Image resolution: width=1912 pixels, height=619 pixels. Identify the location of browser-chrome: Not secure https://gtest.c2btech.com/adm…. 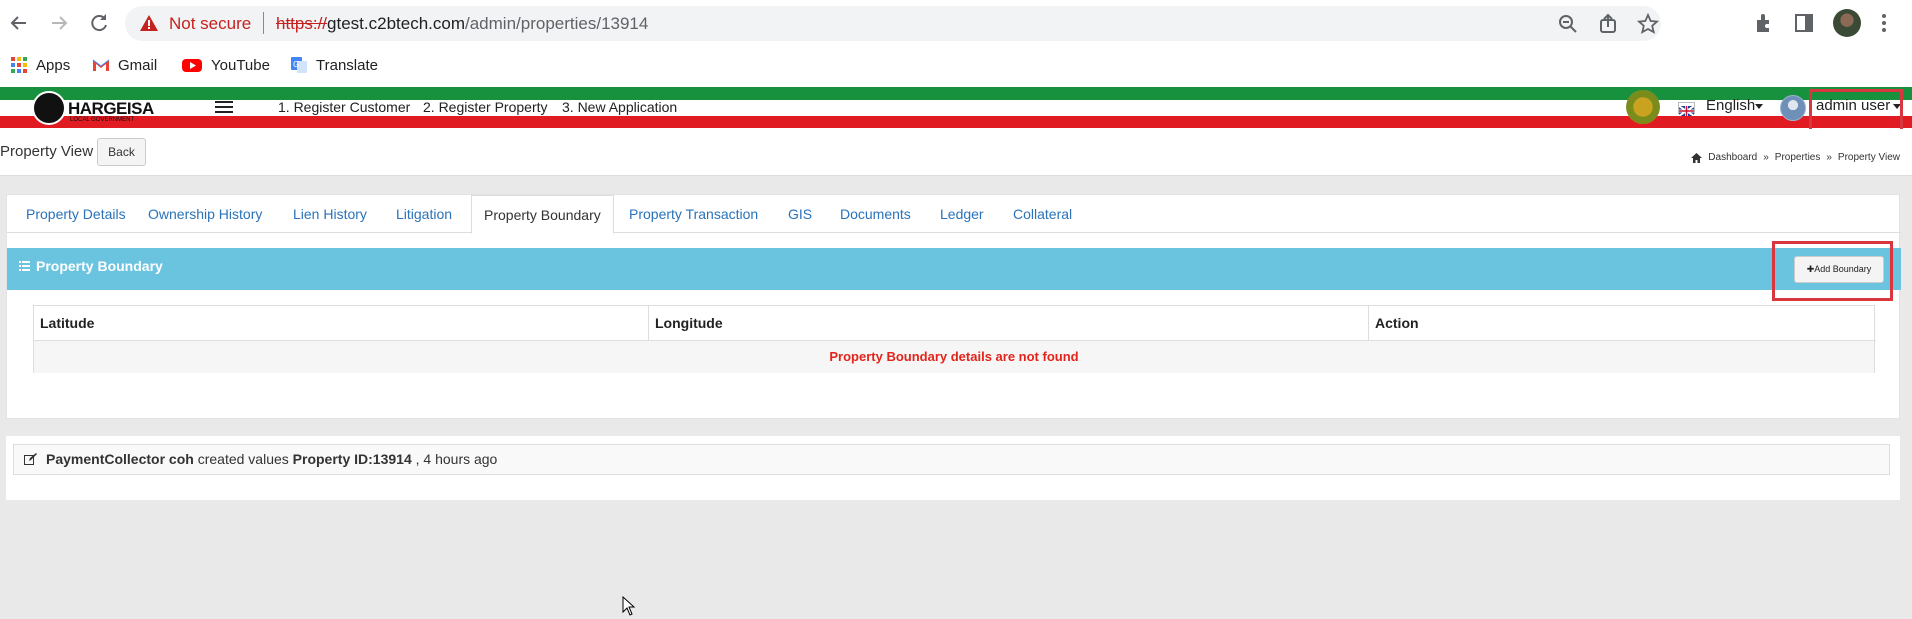
(956, 43).